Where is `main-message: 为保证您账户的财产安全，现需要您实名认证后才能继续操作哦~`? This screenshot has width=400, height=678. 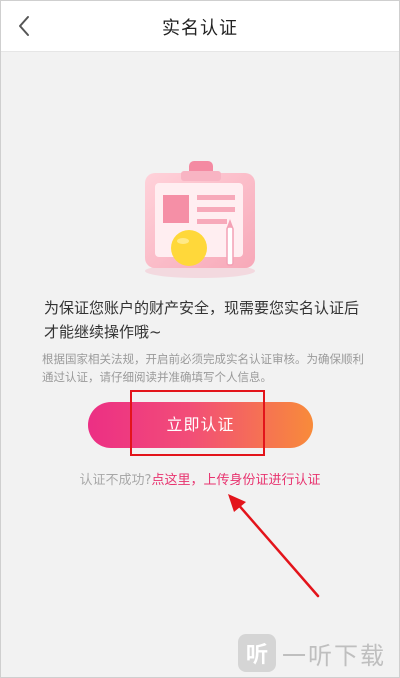
main-message: 为保证您账户的财产安全，现需要您实名认证后才能继续操作哦~ is located at coordinates (202, 320).